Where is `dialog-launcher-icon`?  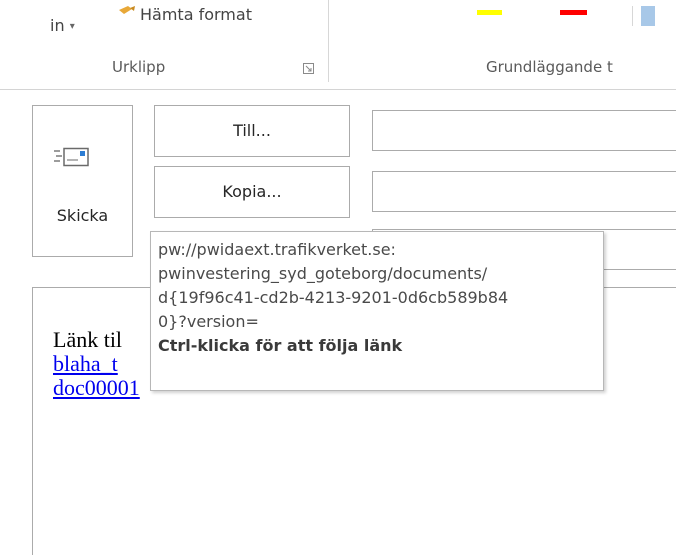 dialog-launcher-icon is located at coordinates (308, 68).